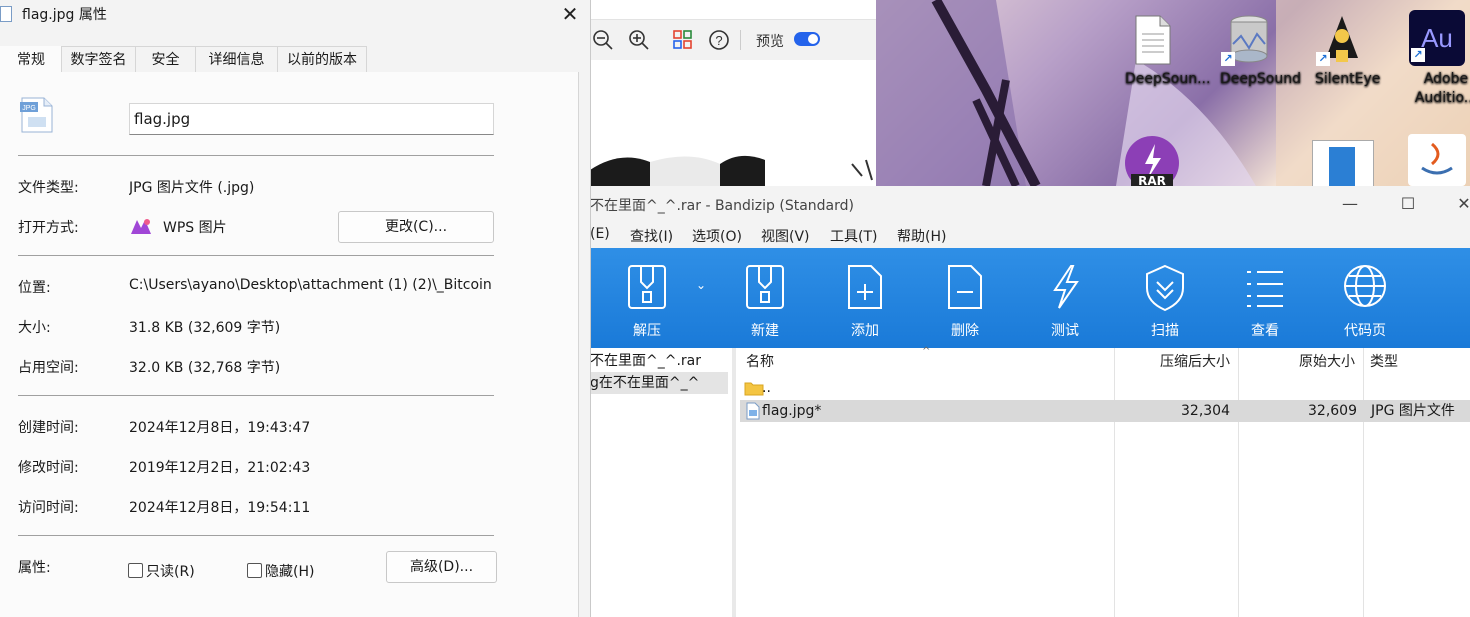 The height and width of the screenshot is (617, 1470). What do you see at coordinates (31, 59) in the screenshot?
I see `tab-general: 常规` at bounding box center [31, 59].